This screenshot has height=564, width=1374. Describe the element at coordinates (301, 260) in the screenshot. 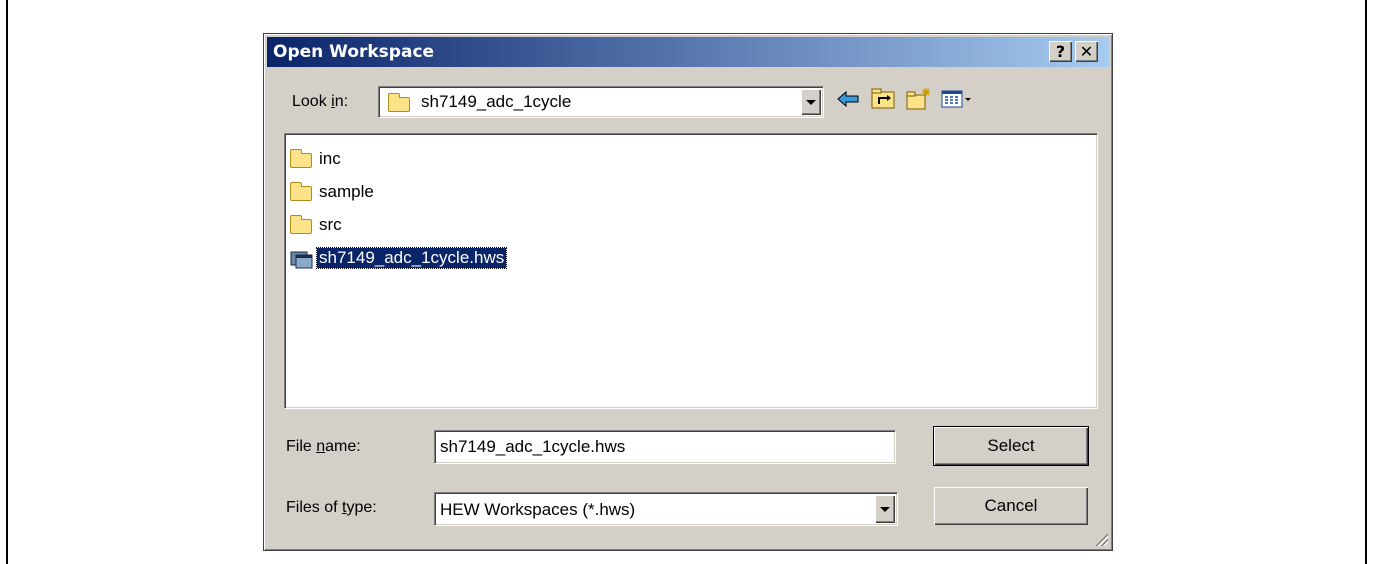

I see `workspace-file-icon` at that location.